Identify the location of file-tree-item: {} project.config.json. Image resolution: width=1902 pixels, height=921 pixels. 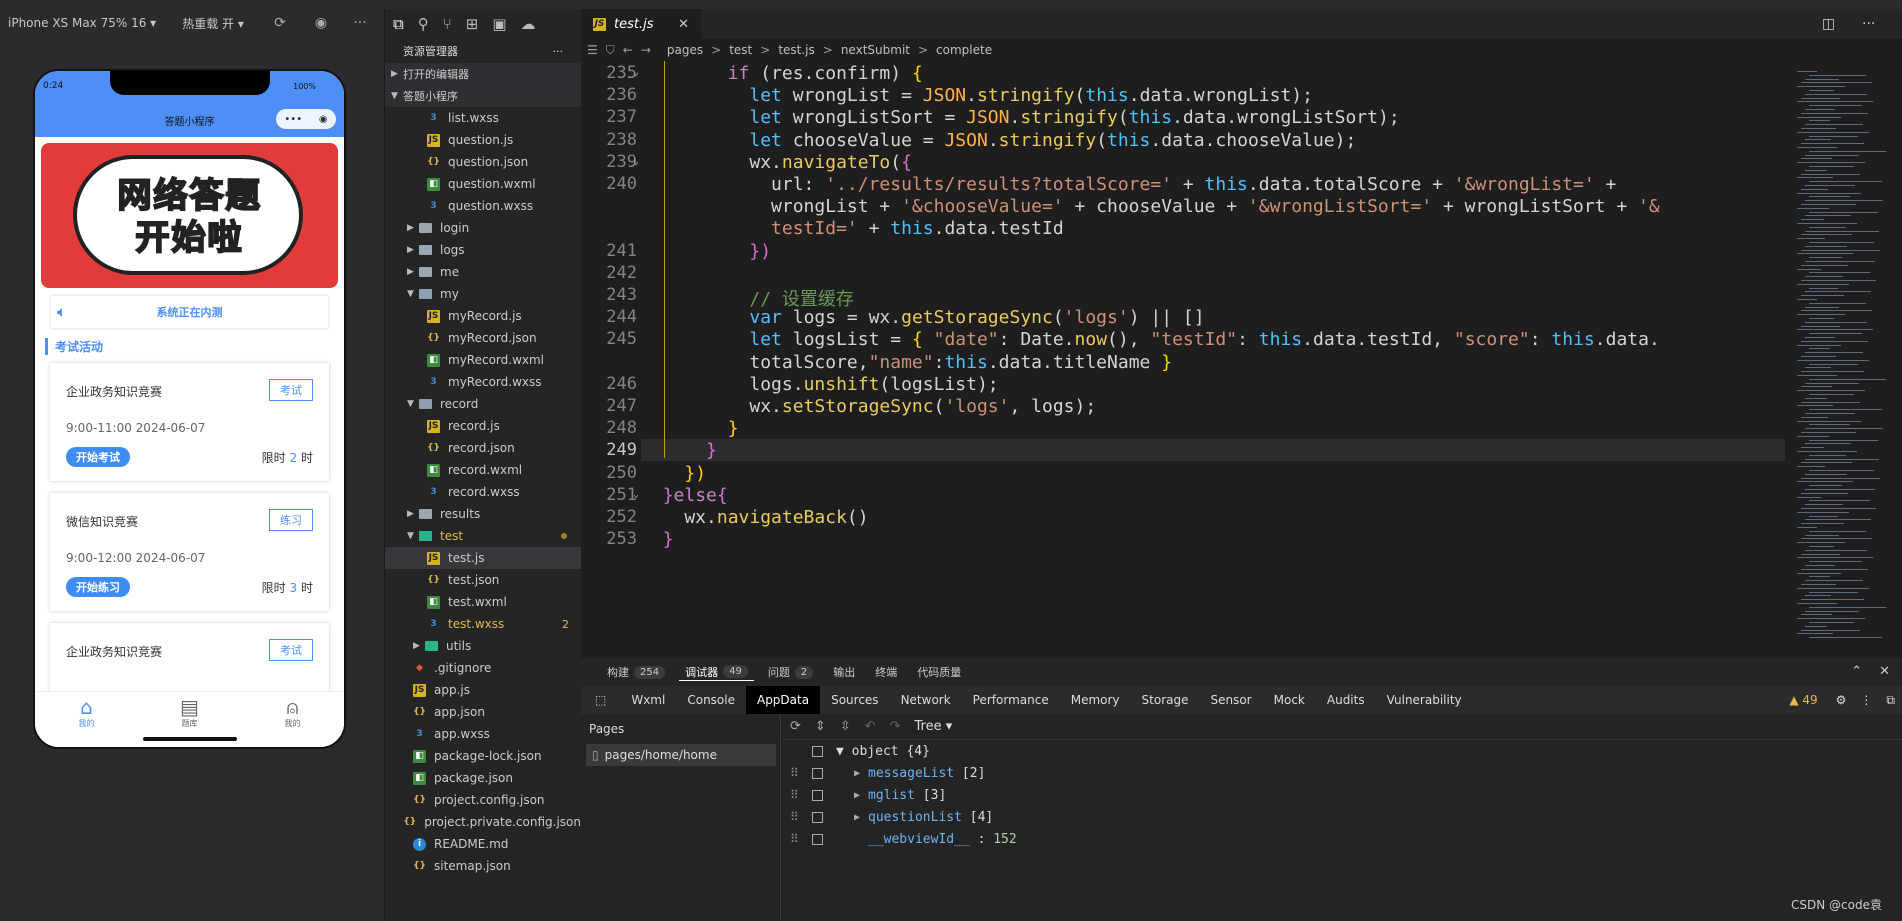
(483, 800).